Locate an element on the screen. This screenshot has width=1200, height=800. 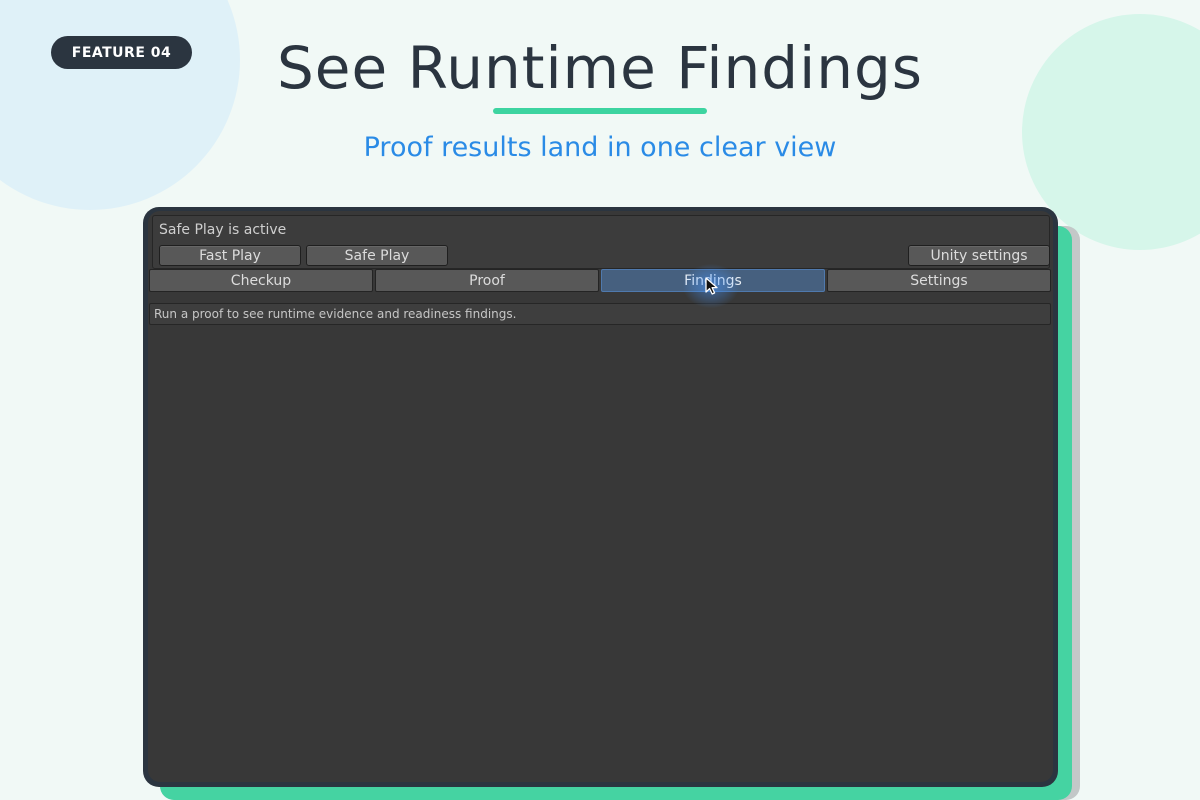
page-title: See Runtime Findings is located at coordinates (600, 68).